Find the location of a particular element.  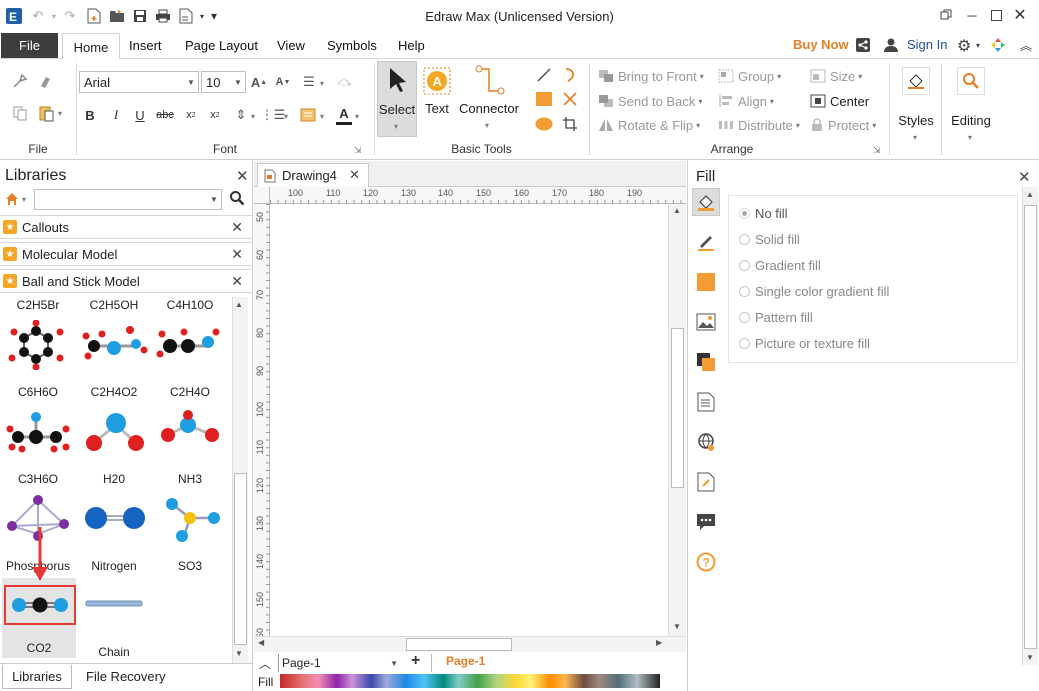

protect-button: Protect ▾ is located at coordinates (848, 125).